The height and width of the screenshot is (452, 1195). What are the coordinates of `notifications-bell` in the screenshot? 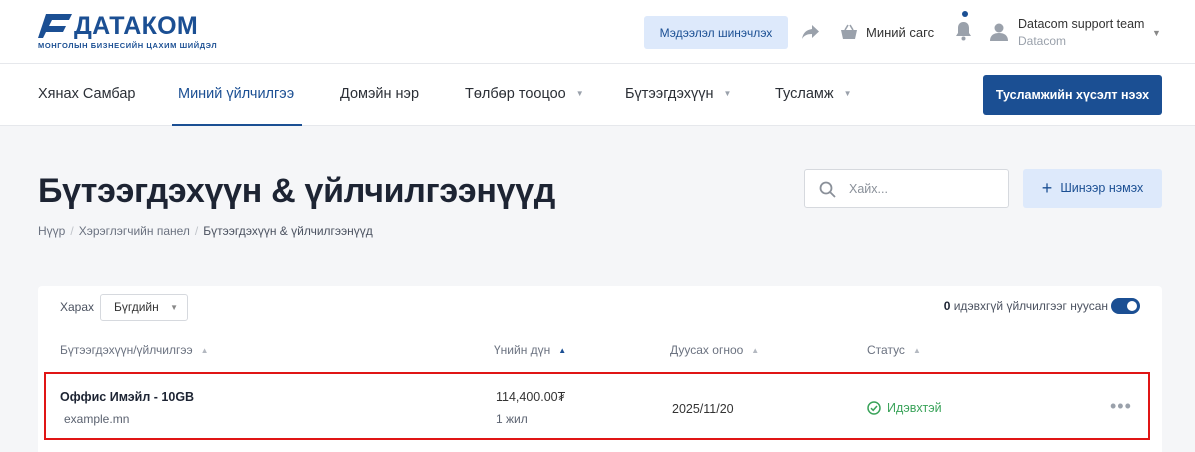 It's located at (964, 27).